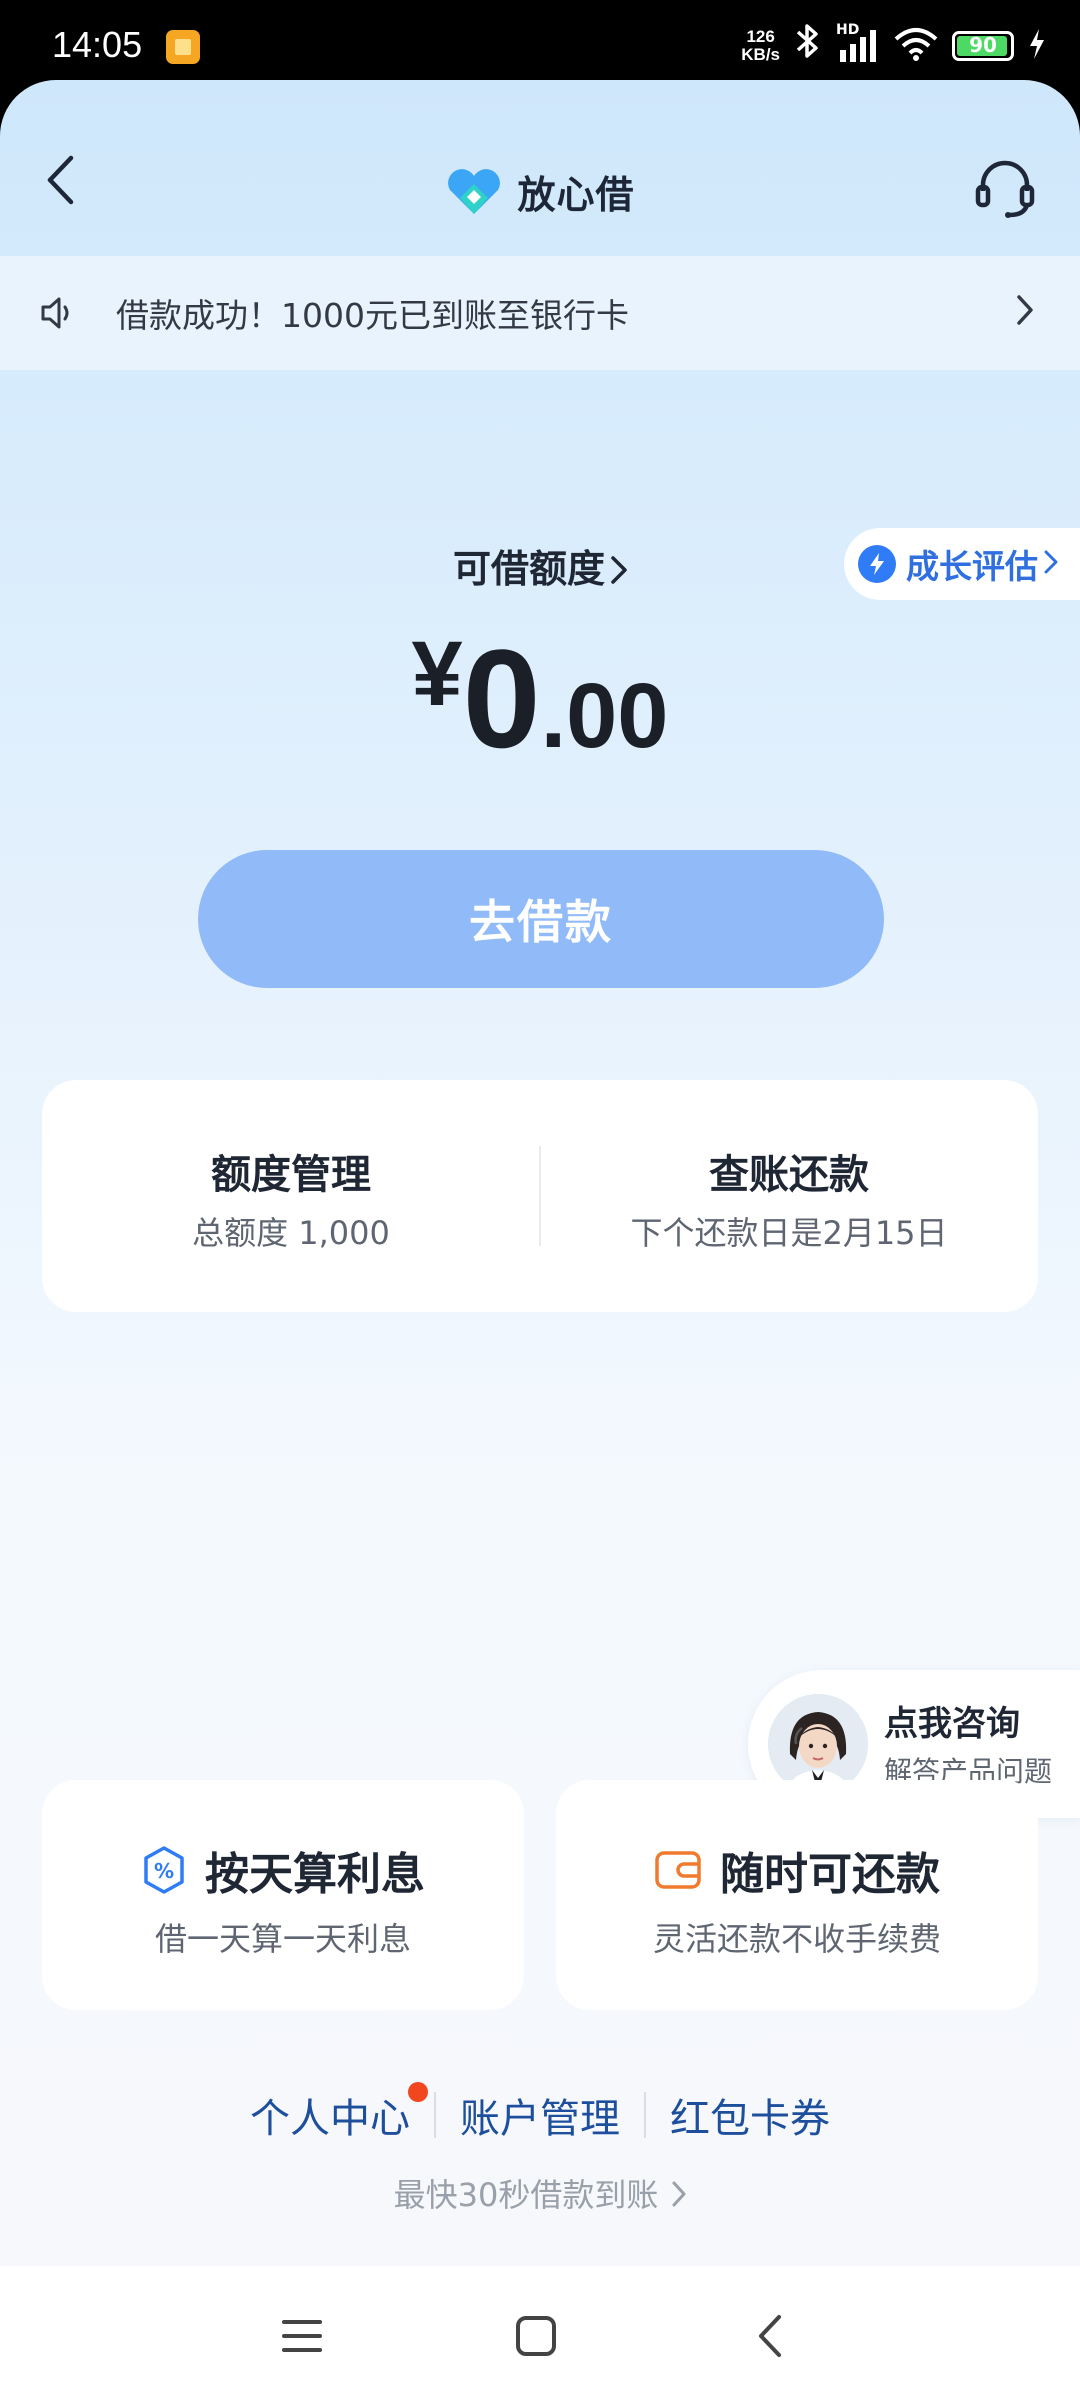 This screenshot has width=1080, height=2400. What do you see at coordinates (526, 2195) in the screenshot?
I see `fast-loan-note-text: 最快30秒借款到账` at bounding box center [526, 2195].